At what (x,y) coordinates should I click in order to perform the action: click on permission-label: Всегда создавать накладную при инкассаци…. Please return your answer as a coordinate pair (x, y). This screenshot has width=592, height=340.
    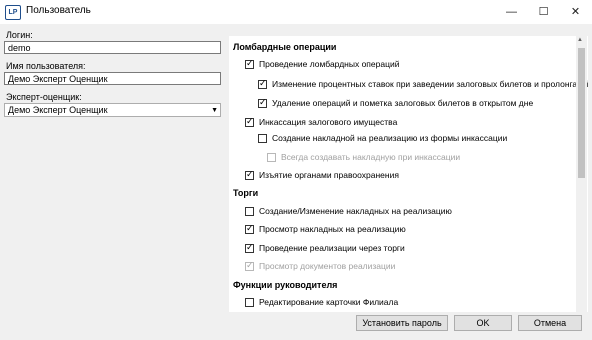
    Looking at the image, I should click on (371, 157).